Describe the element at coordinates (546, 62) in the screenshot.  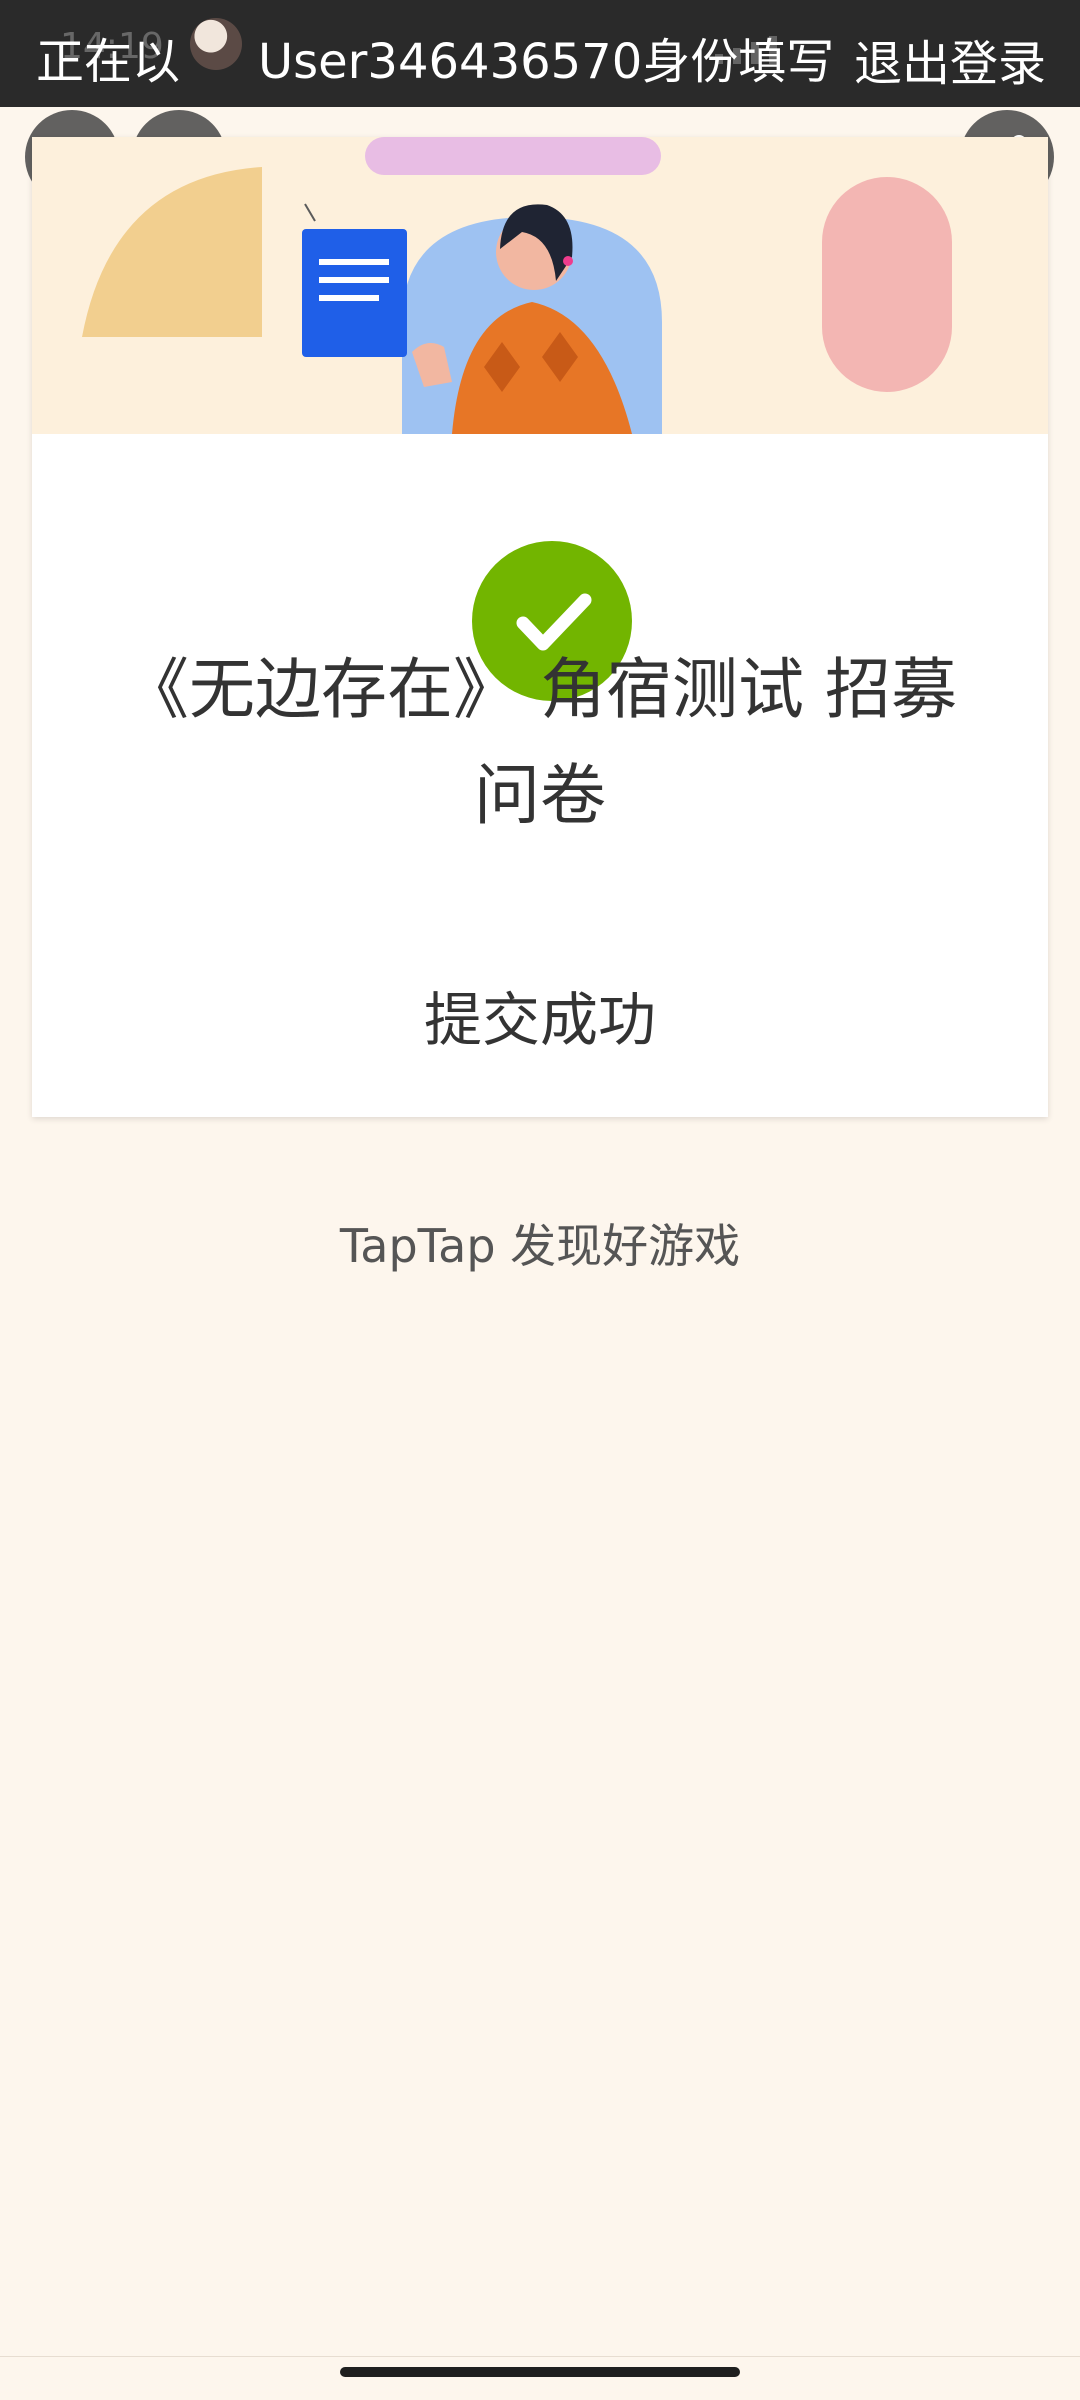
I see `user-identity: User346436570身份填写` at that location.